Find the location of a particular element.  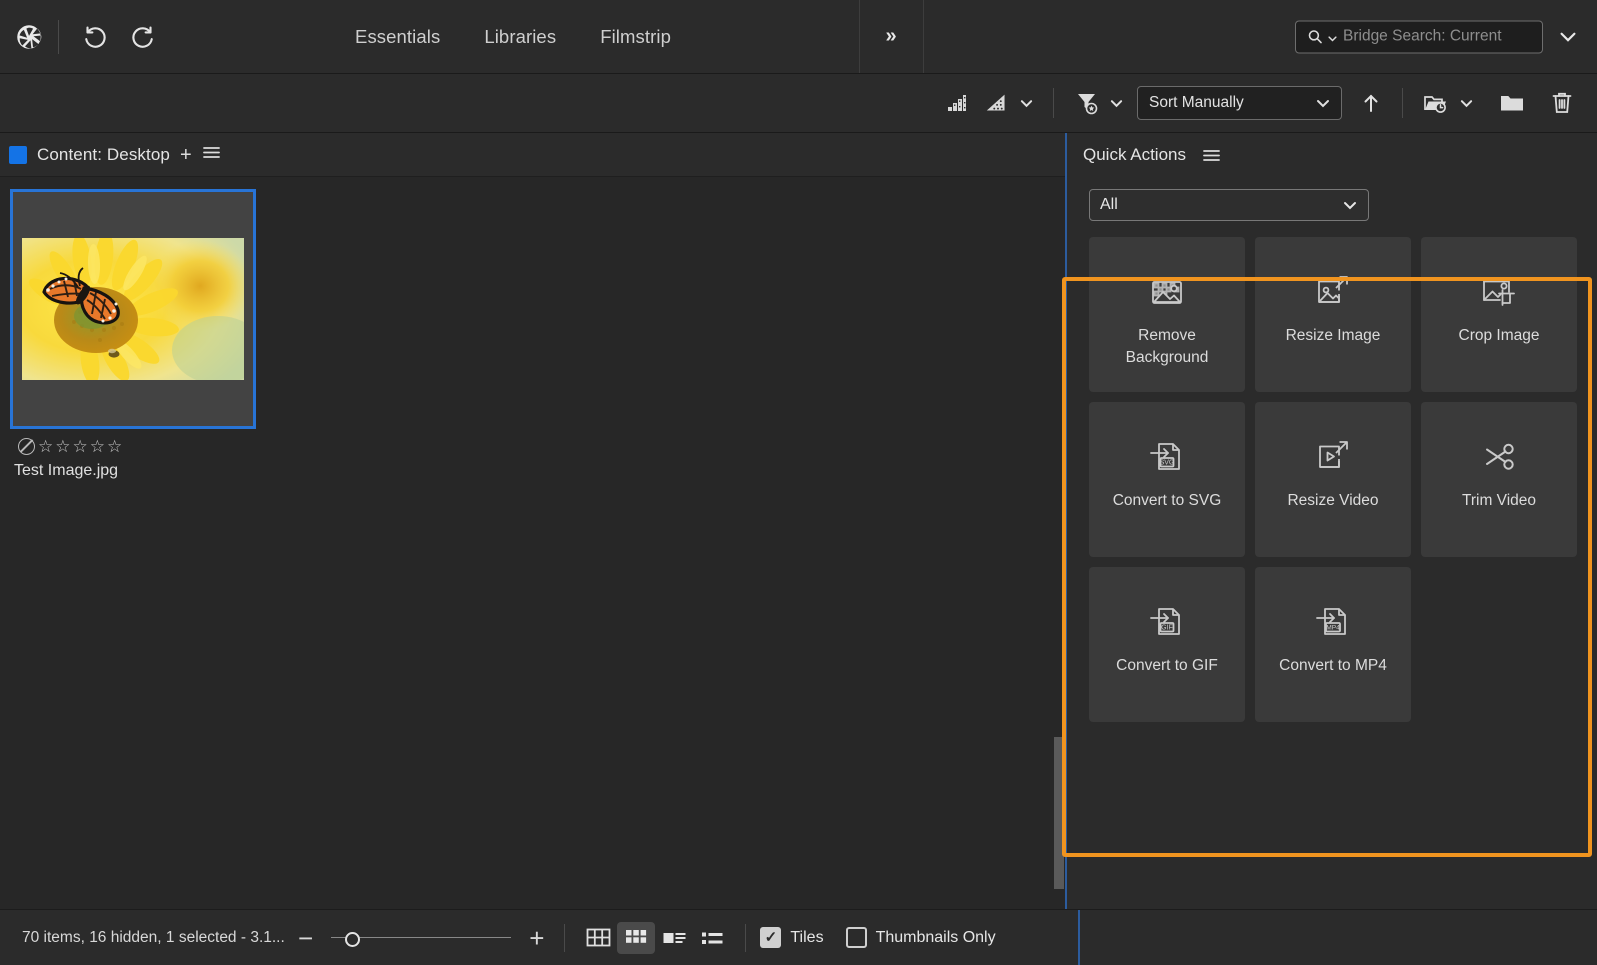

quick-action-trim-video: Trim Video is located at coordinates (1499, 479).